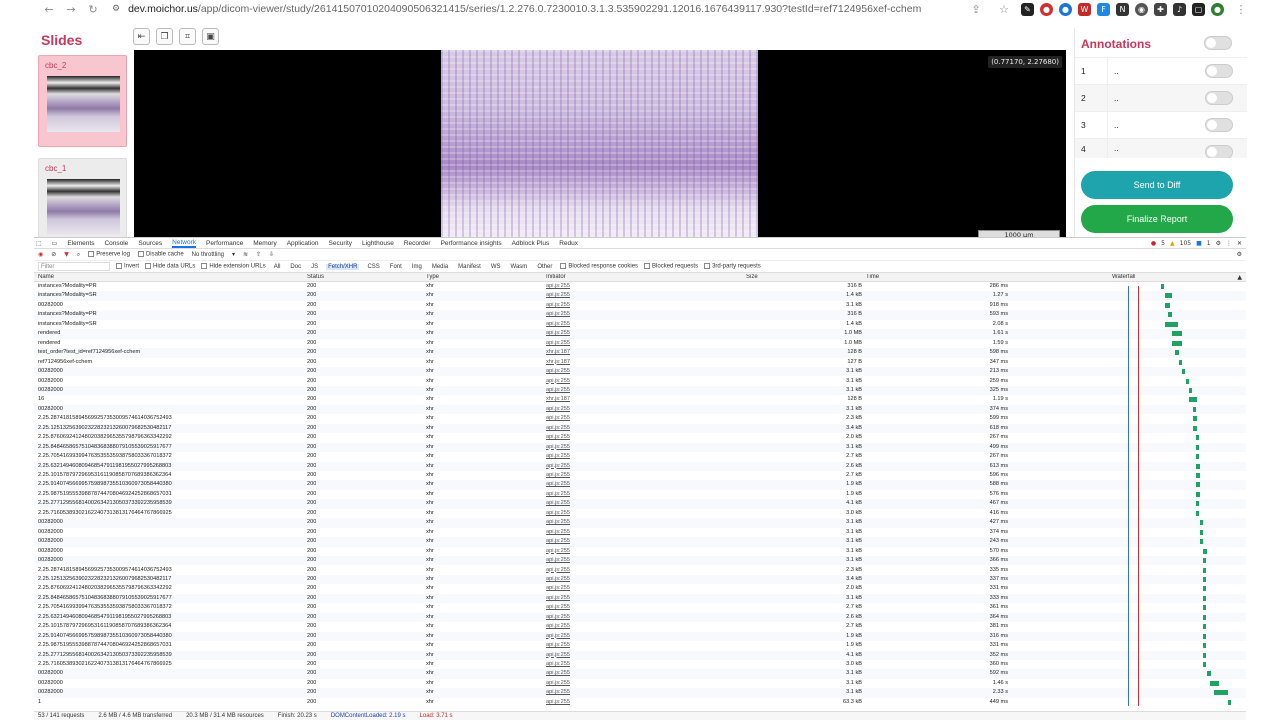  What do you see at coordinates (170, 266) in the screenshot?
I see `hide-data-urls-checkbox: Hide data URLs` at bounding box center [170, 266].